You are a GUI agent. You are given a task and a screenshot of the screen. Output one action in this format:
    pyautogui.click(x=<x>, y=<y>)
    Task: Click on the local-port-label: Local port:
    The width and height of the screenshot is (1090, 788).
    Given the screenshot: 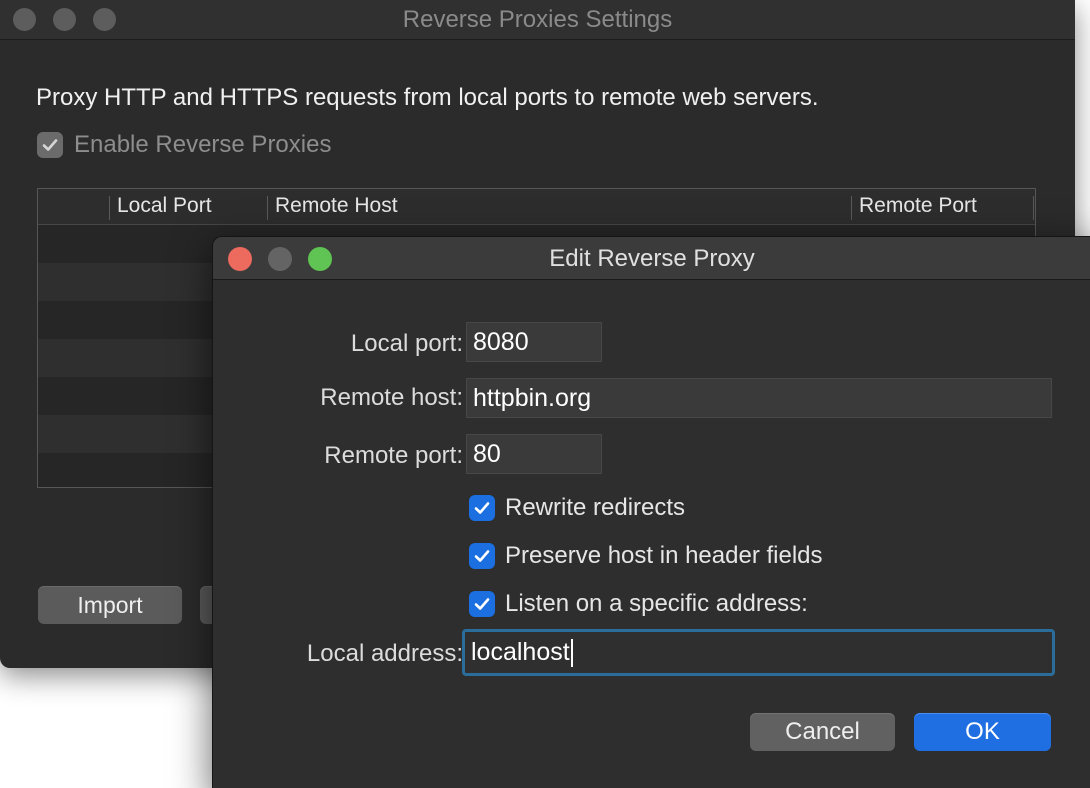 What is the action you would take?
    pyautogui.click(x=406, y=343)
    